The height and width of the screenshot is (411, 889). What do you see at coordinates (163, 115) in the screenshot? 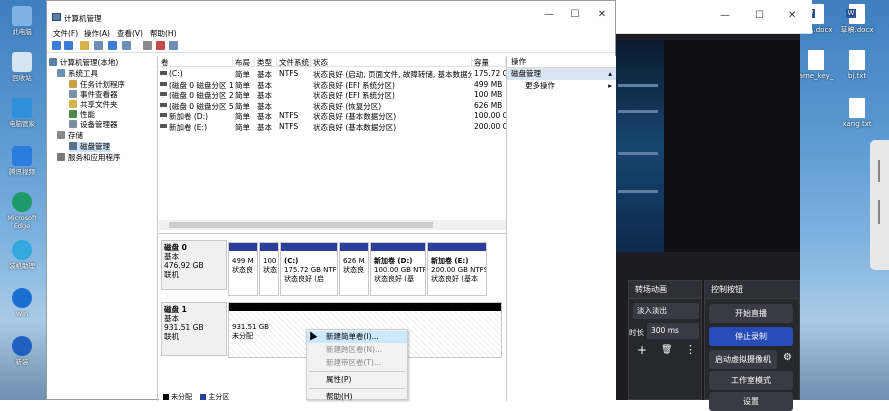
I see `volume-icon` at bounding box center [163, 115].